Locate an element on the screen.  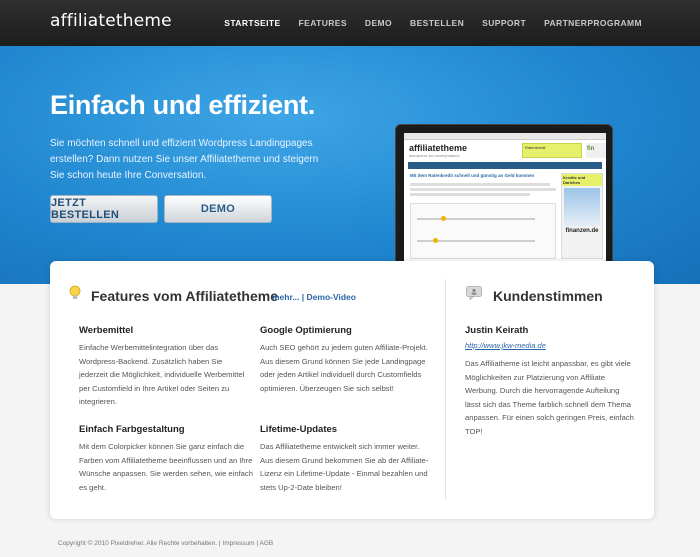
nav-demo: DEMO is located at coordinates (378, 23).